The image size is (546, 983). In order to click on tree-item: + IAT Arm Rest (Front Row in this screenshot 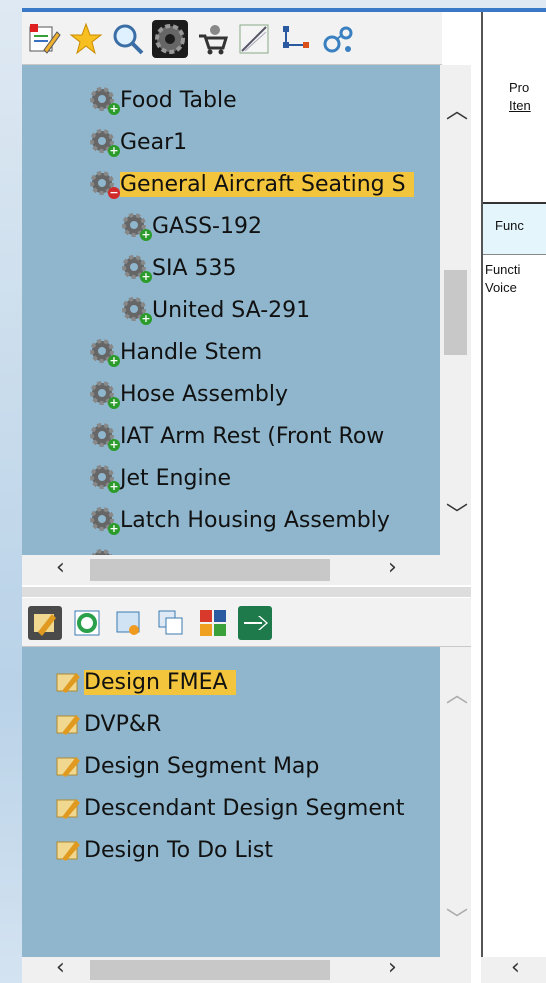, I will do `click(236, 436)`.